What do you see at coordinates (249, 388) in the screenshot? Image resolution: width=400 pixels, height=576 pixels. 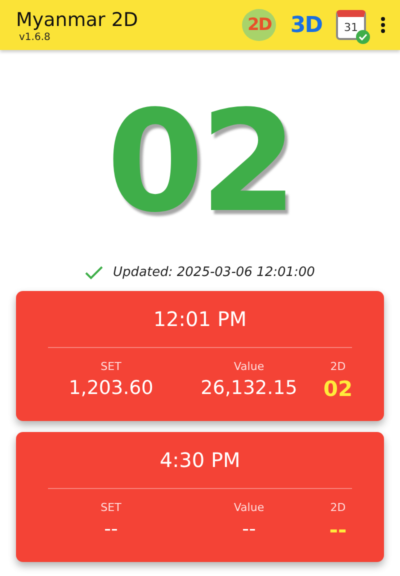 I see `value-number: 26,132.15` at bounding box center [249, 388].